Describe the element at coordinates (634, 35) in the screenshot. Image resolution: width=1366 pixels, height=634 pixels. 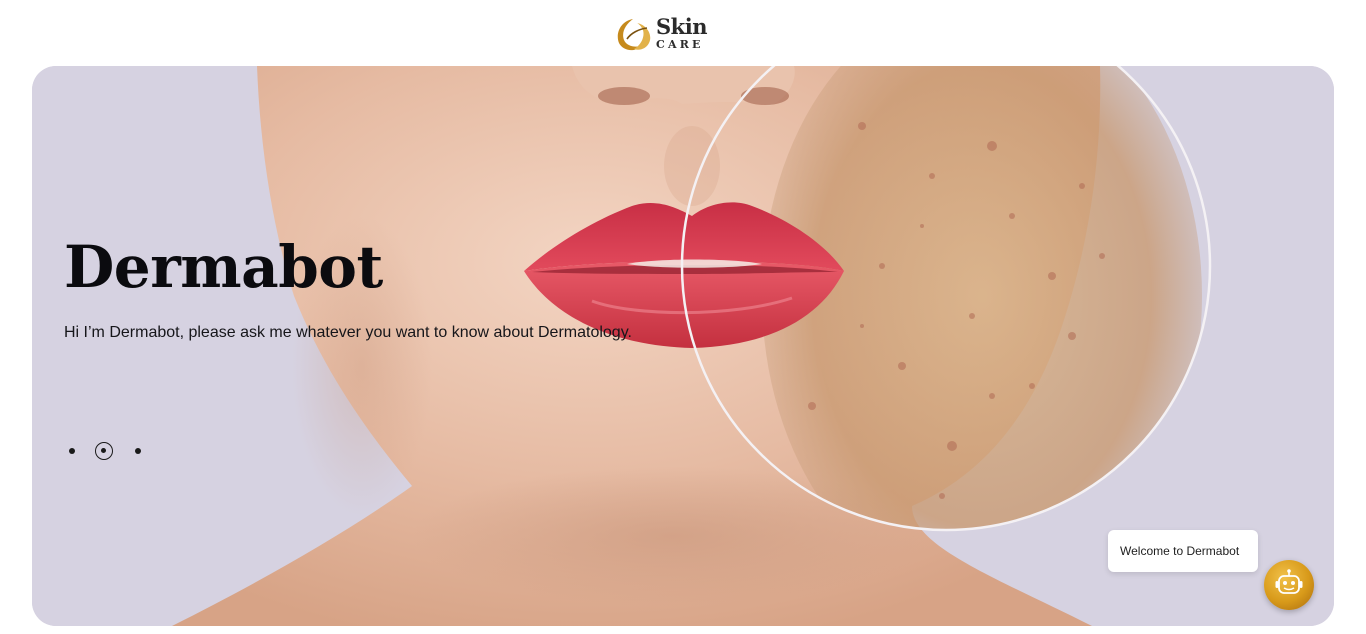
I see `leaf-swirl-icon` at that location.